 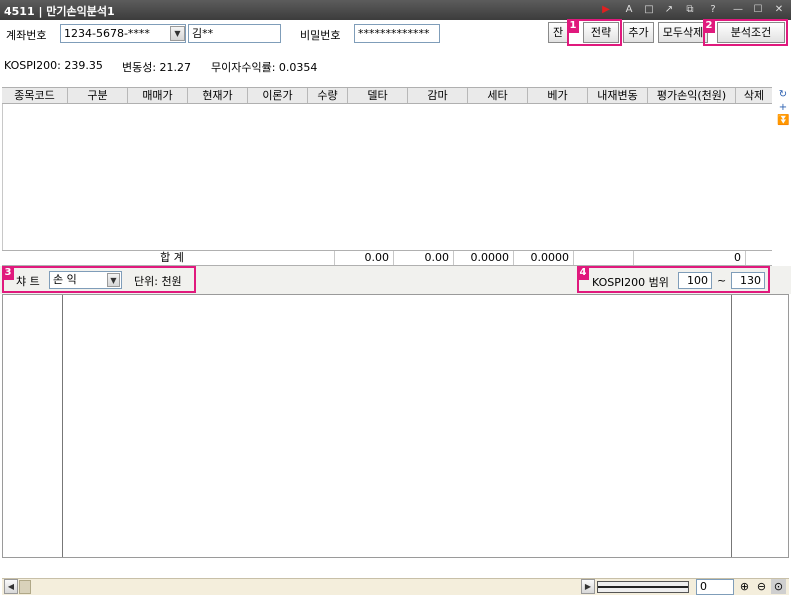 What do you see at coordinates (583, 273) in the screenshot?
I see `badge-4: 4` at bounding box center [583, 273].